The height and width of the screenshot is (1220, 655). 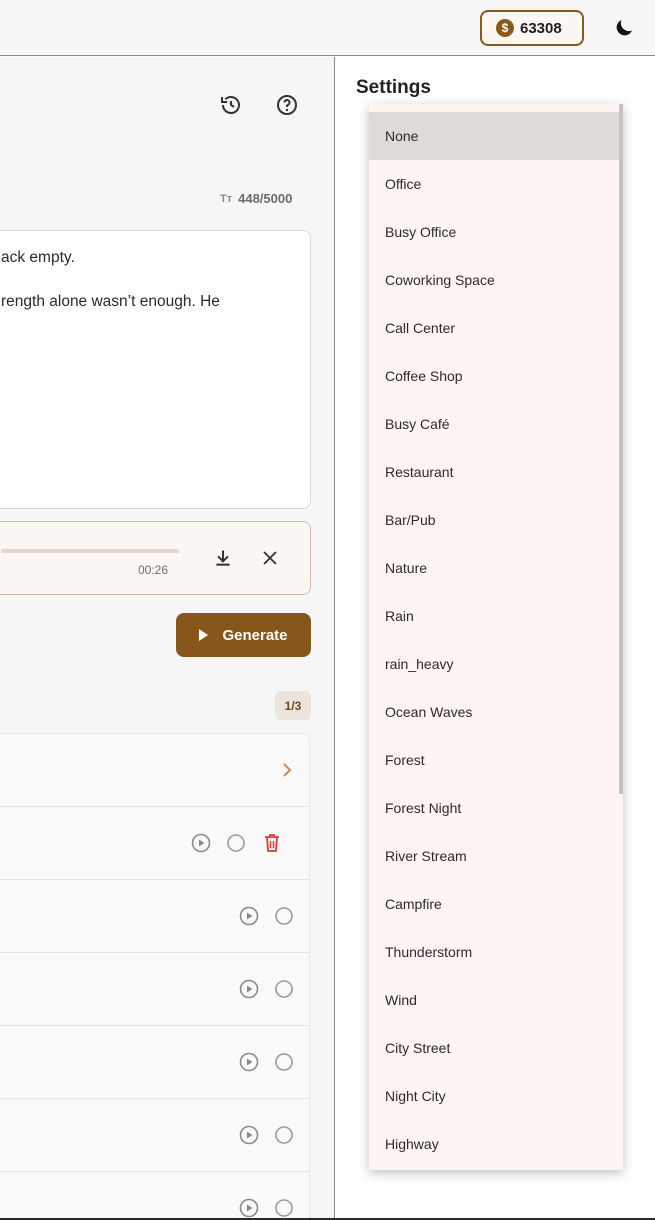 What do you see at coordinates (494, 808) in the screenshot?
I see `dropdown-option-forest-night: Forest Night` at bounding box center [494, 808].